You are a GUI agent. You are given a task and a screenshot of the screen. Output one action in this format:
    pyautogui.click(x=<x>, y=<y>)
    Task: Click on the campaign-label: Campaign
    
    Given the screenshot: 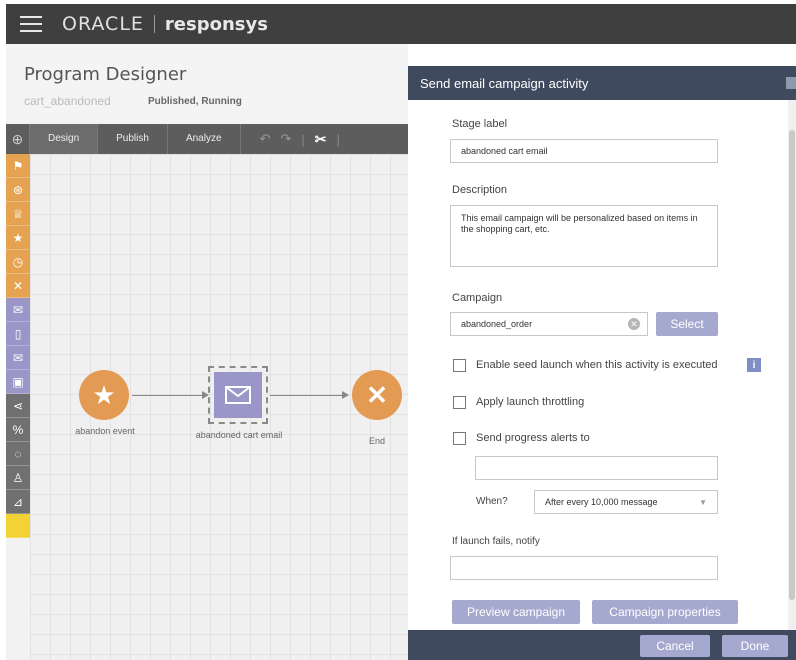 What is the action you would take?
    pyautogui.click(x=477, y=298)
    